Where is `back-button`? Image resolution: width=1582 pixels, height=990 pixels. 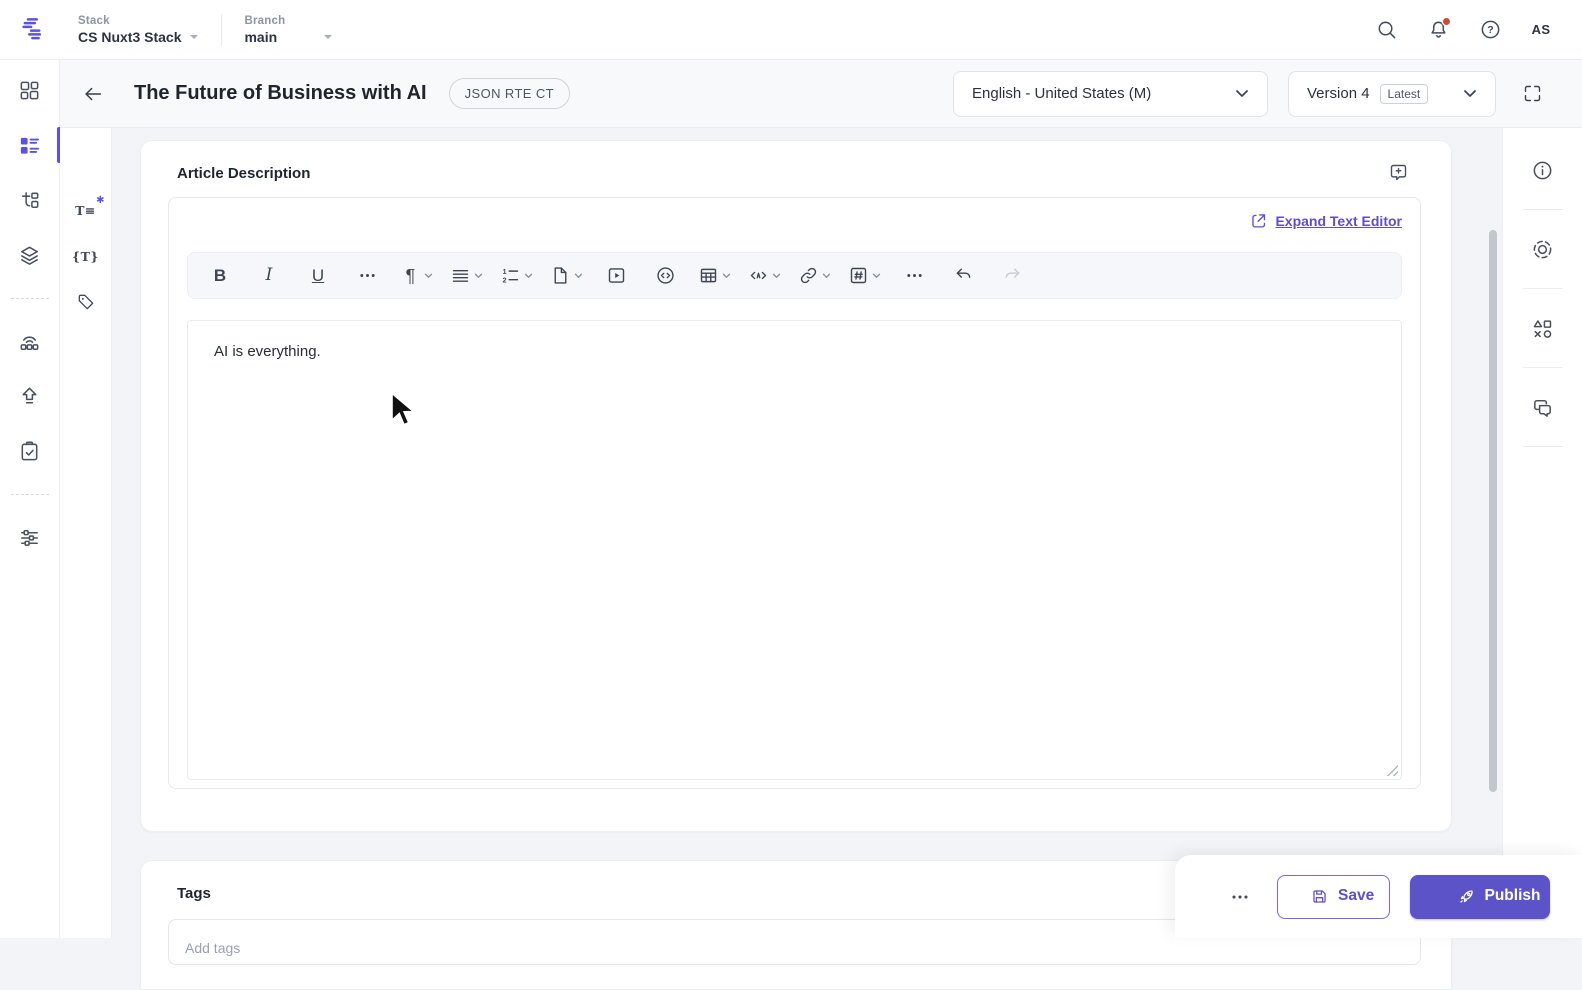
back-button is located at coordinates (93, 94).